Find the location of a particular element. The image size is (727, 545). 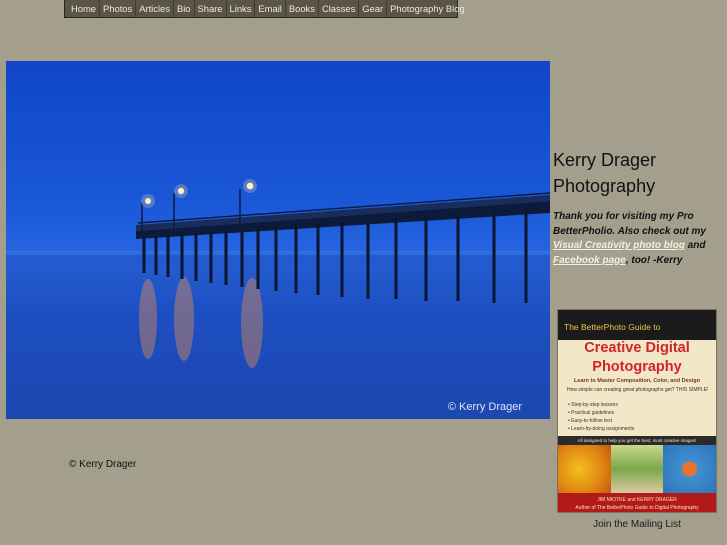

footer-copyright: © Kerry Drager is located at coordinates (103, 464).